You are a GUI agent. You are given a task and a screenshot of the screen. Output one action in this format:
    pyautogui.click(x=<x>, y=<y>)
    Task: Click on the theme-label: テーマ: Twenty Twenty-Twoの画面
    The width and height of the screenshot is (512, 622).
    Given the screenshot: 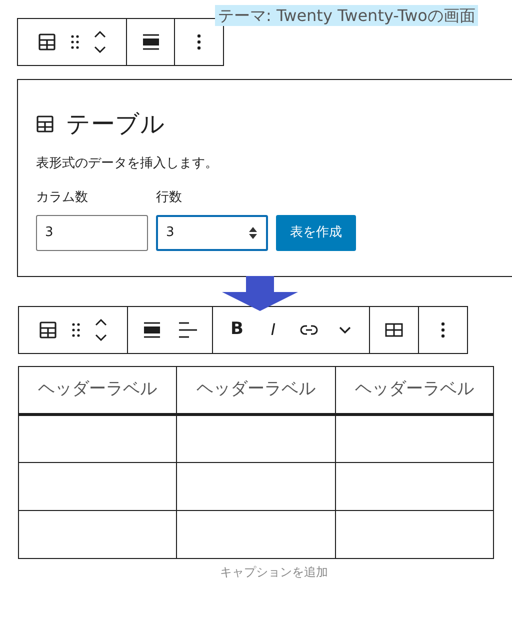 What is the action you would take?
    pyautogui.click(x=346, y=15)
    